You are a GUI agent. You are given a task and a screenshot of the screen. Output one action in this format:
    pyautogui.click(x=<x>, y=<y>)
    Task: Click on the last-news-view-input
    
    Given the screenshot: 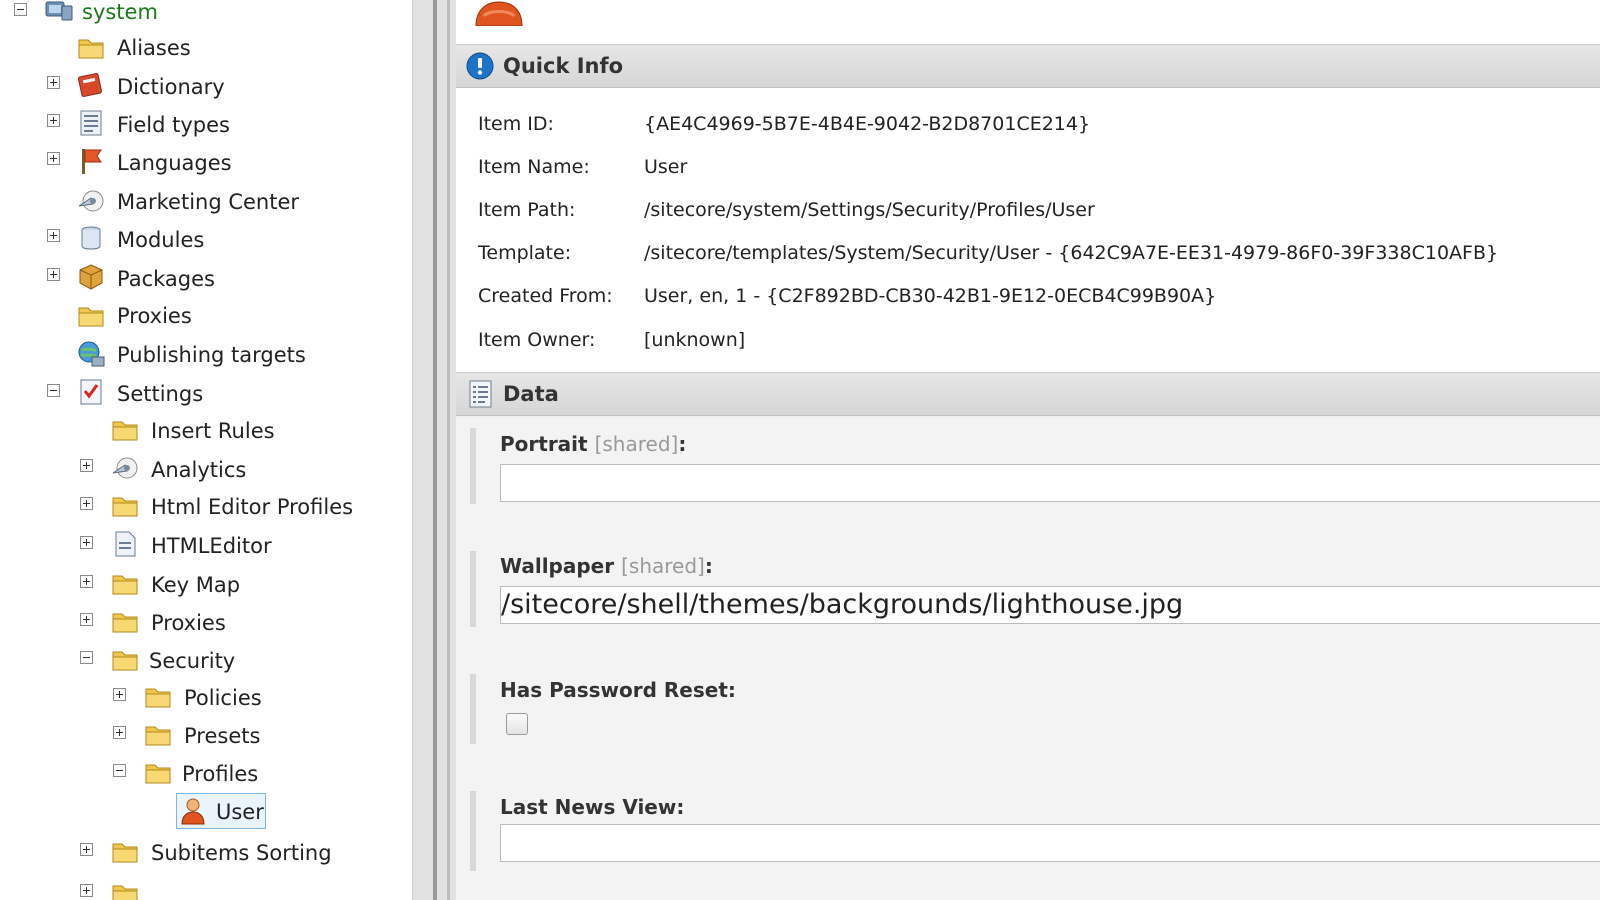 What is the action you would take?
    pyautogui.click(x=1050, y=843)
    